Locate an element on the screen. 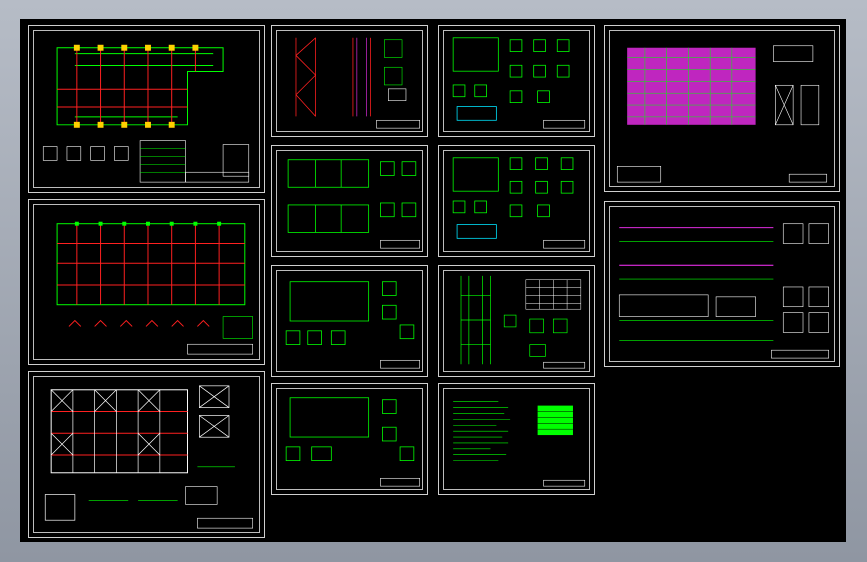  connection-details-1-drawing is located at coordinates (519, 83).